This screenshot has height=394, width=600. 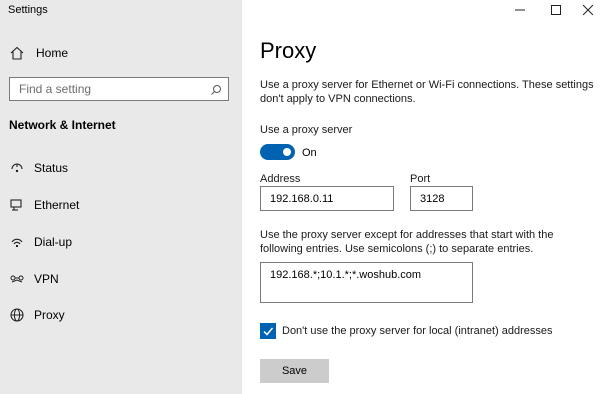 I want to click on close-button, so click(x=588, y=10).